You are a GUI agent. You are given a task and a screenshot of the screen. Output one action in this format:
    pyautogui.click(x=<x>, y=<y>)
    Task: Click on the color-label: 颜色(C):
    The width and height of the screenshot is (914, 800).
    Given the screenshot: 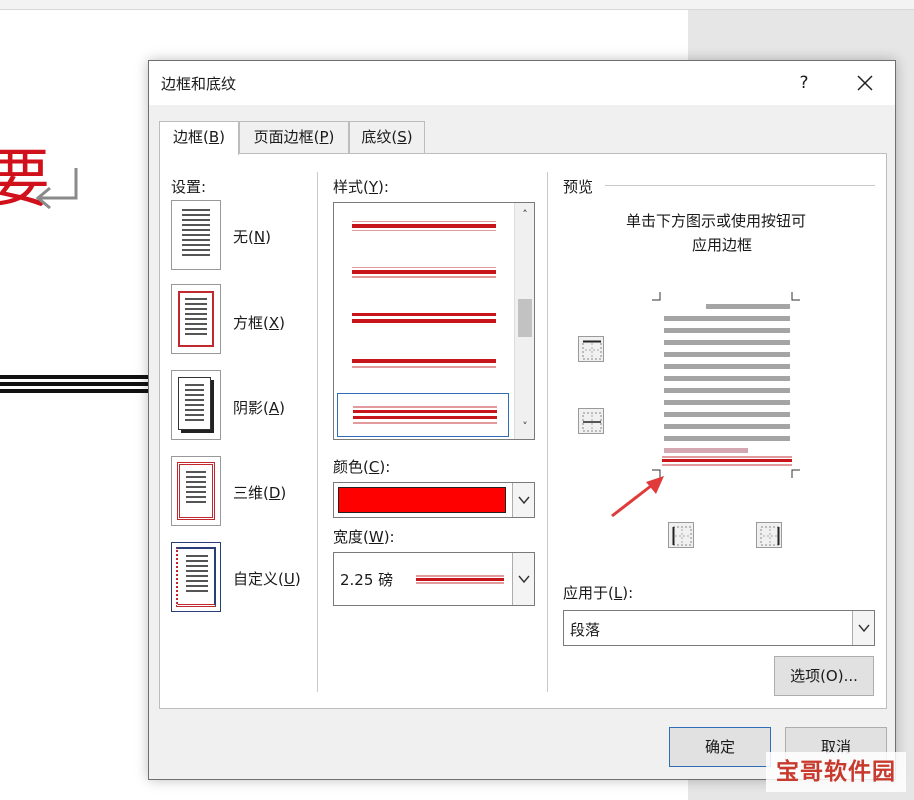 What is the action you would take?
    pyautogui.click(x=362, y=467)
    